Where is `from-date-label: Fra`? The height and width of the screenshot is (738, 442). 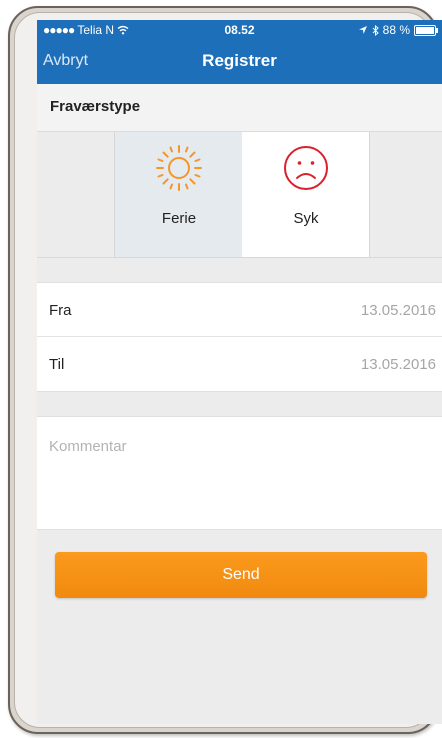
from-date-label: Fra is located at coordinates (60, 310).